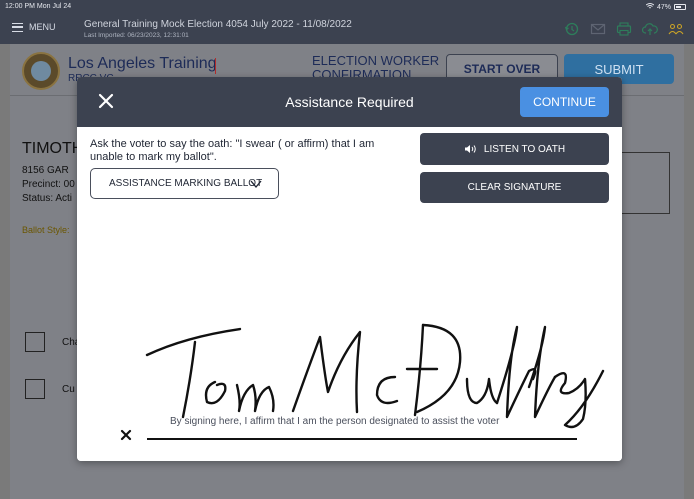 Image resolution: width=694 pixels, height=499 pixels. I want to click on org-divider, so click(215, 66).